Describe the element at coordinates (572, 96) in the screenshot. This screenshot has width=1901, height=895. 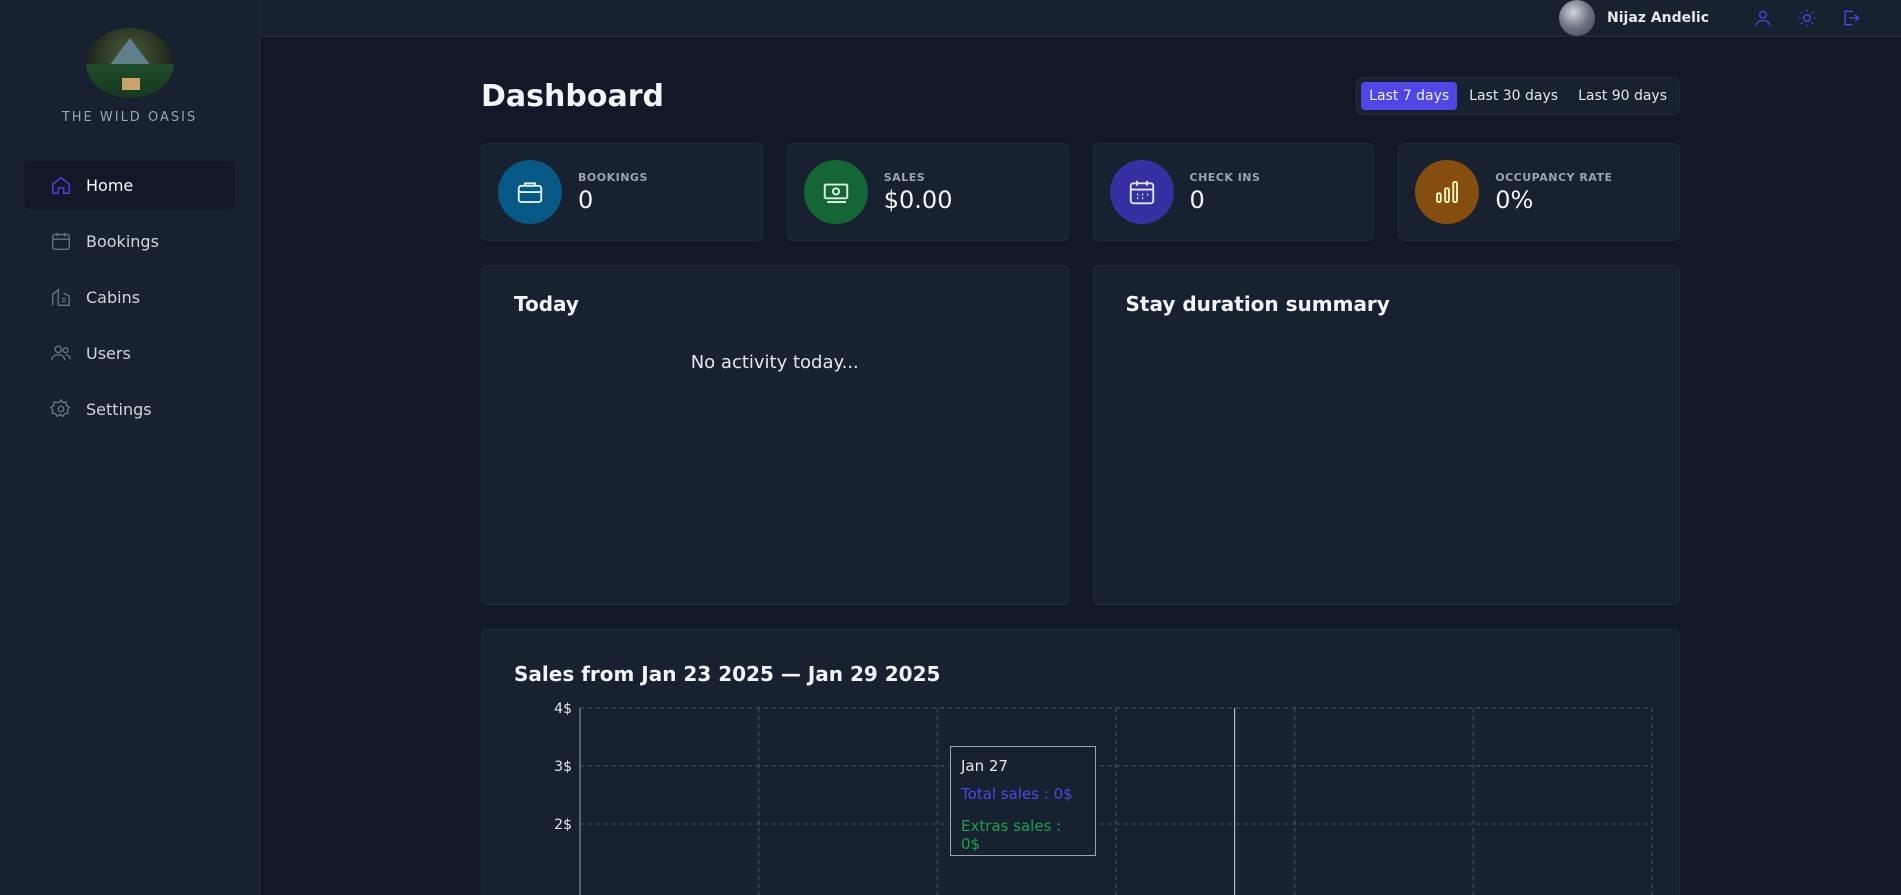
I see `page-title: Dashboard` at that location.